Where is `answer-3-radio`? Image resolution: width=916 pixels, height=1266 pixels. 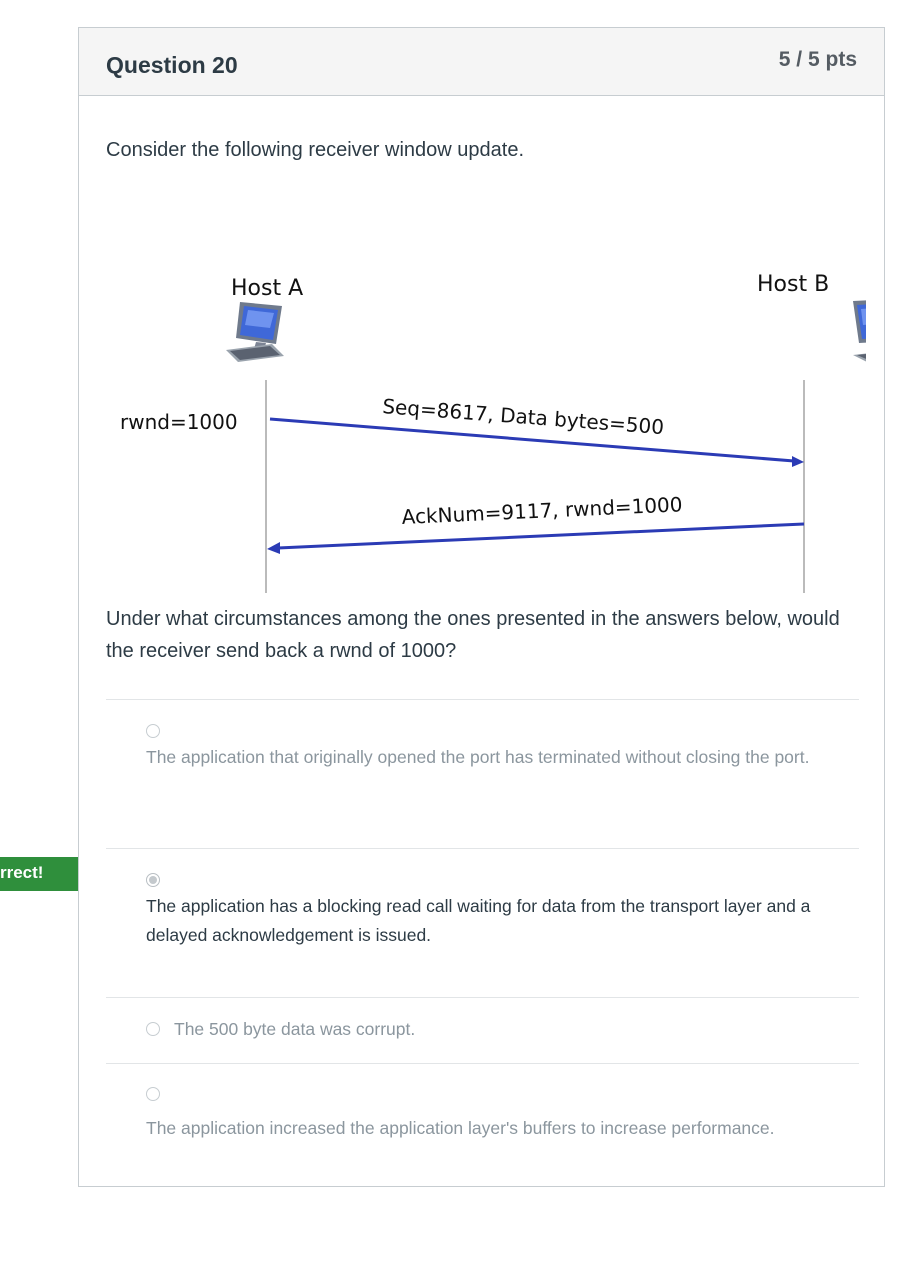 answer-3-radio is located at coordinates (153, 1029).